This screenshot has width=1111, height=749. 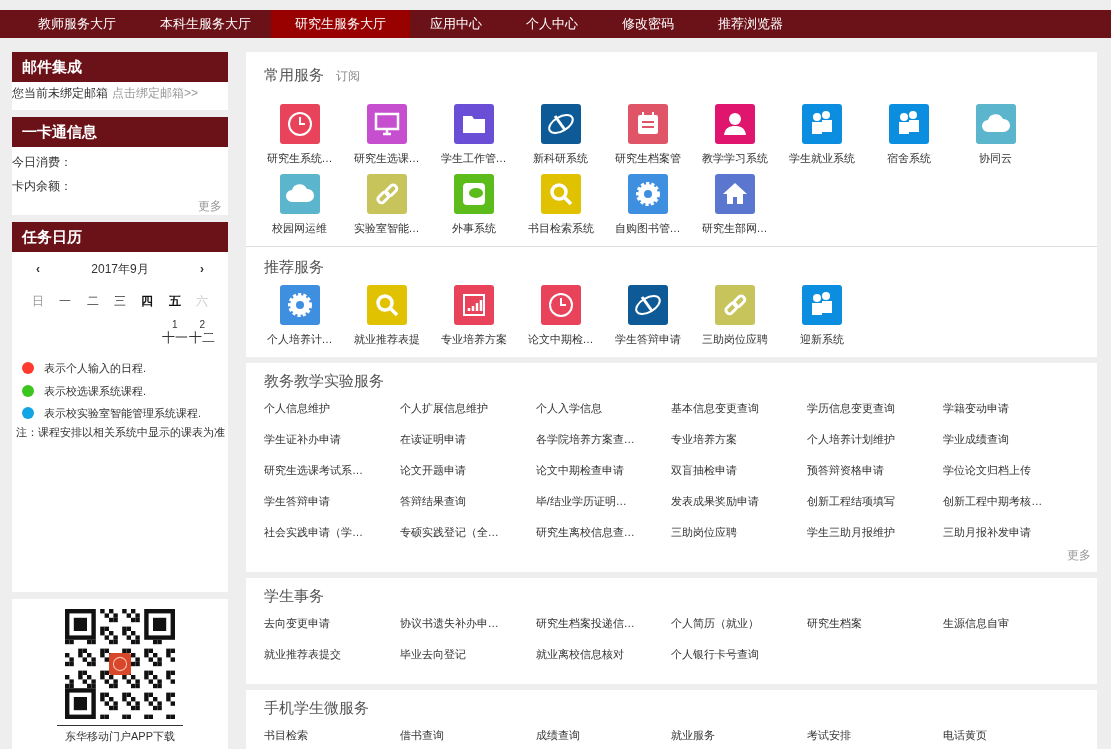 I want to click on service-link: 个人简历（就业）, so click(x=739, y=629).